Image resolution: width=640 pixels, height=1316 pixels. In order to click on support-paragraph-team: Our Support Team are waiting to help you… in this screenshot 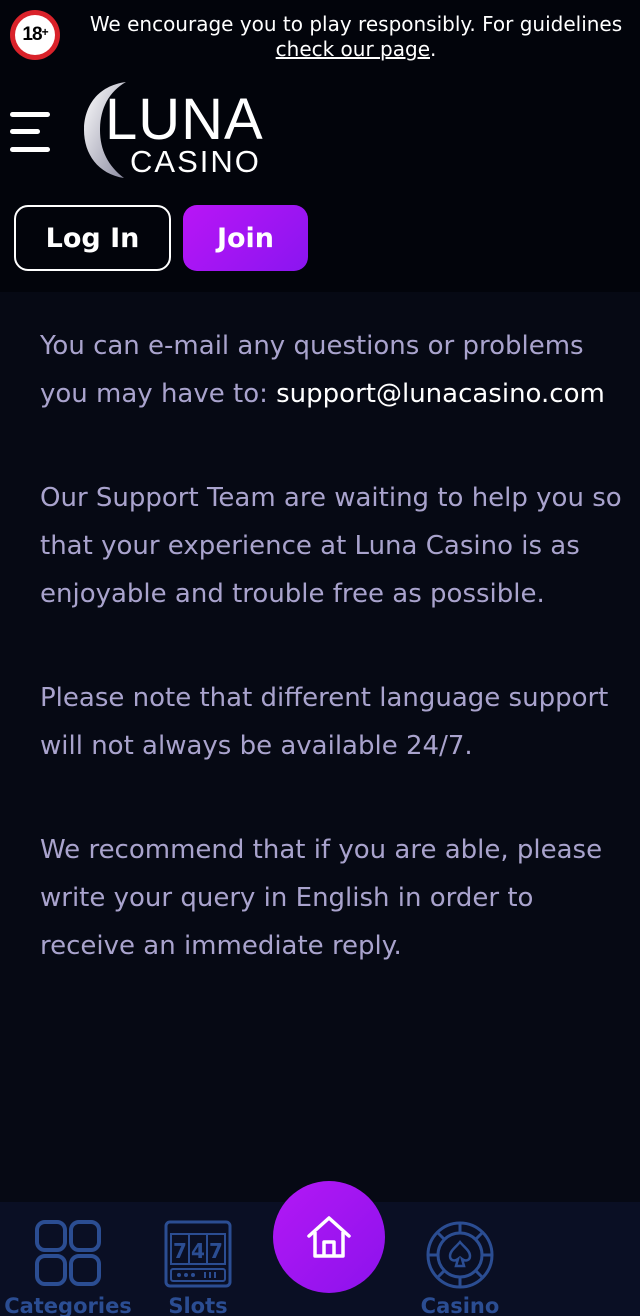, I will do `click(331, 546)`.